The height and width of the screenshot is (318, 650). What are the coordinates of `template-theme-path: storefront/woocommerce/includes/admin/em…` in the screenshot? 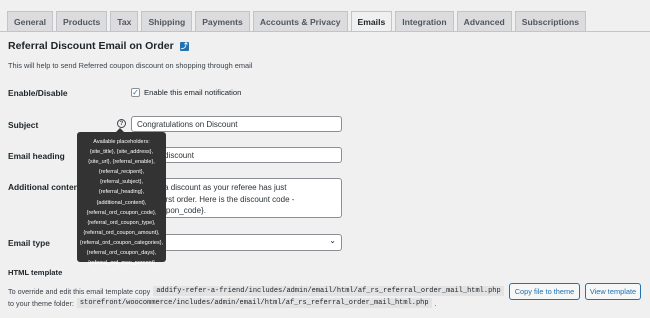 It's located at (254, 303).